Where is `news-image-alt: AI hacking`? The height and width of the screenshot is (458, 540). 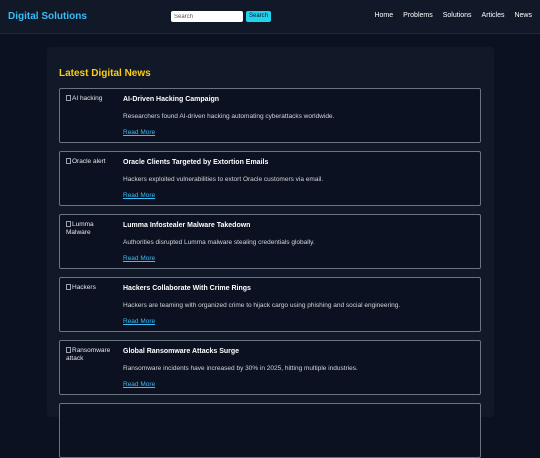
news-image-alt: AI hacking is located at coordinates (87, 98).